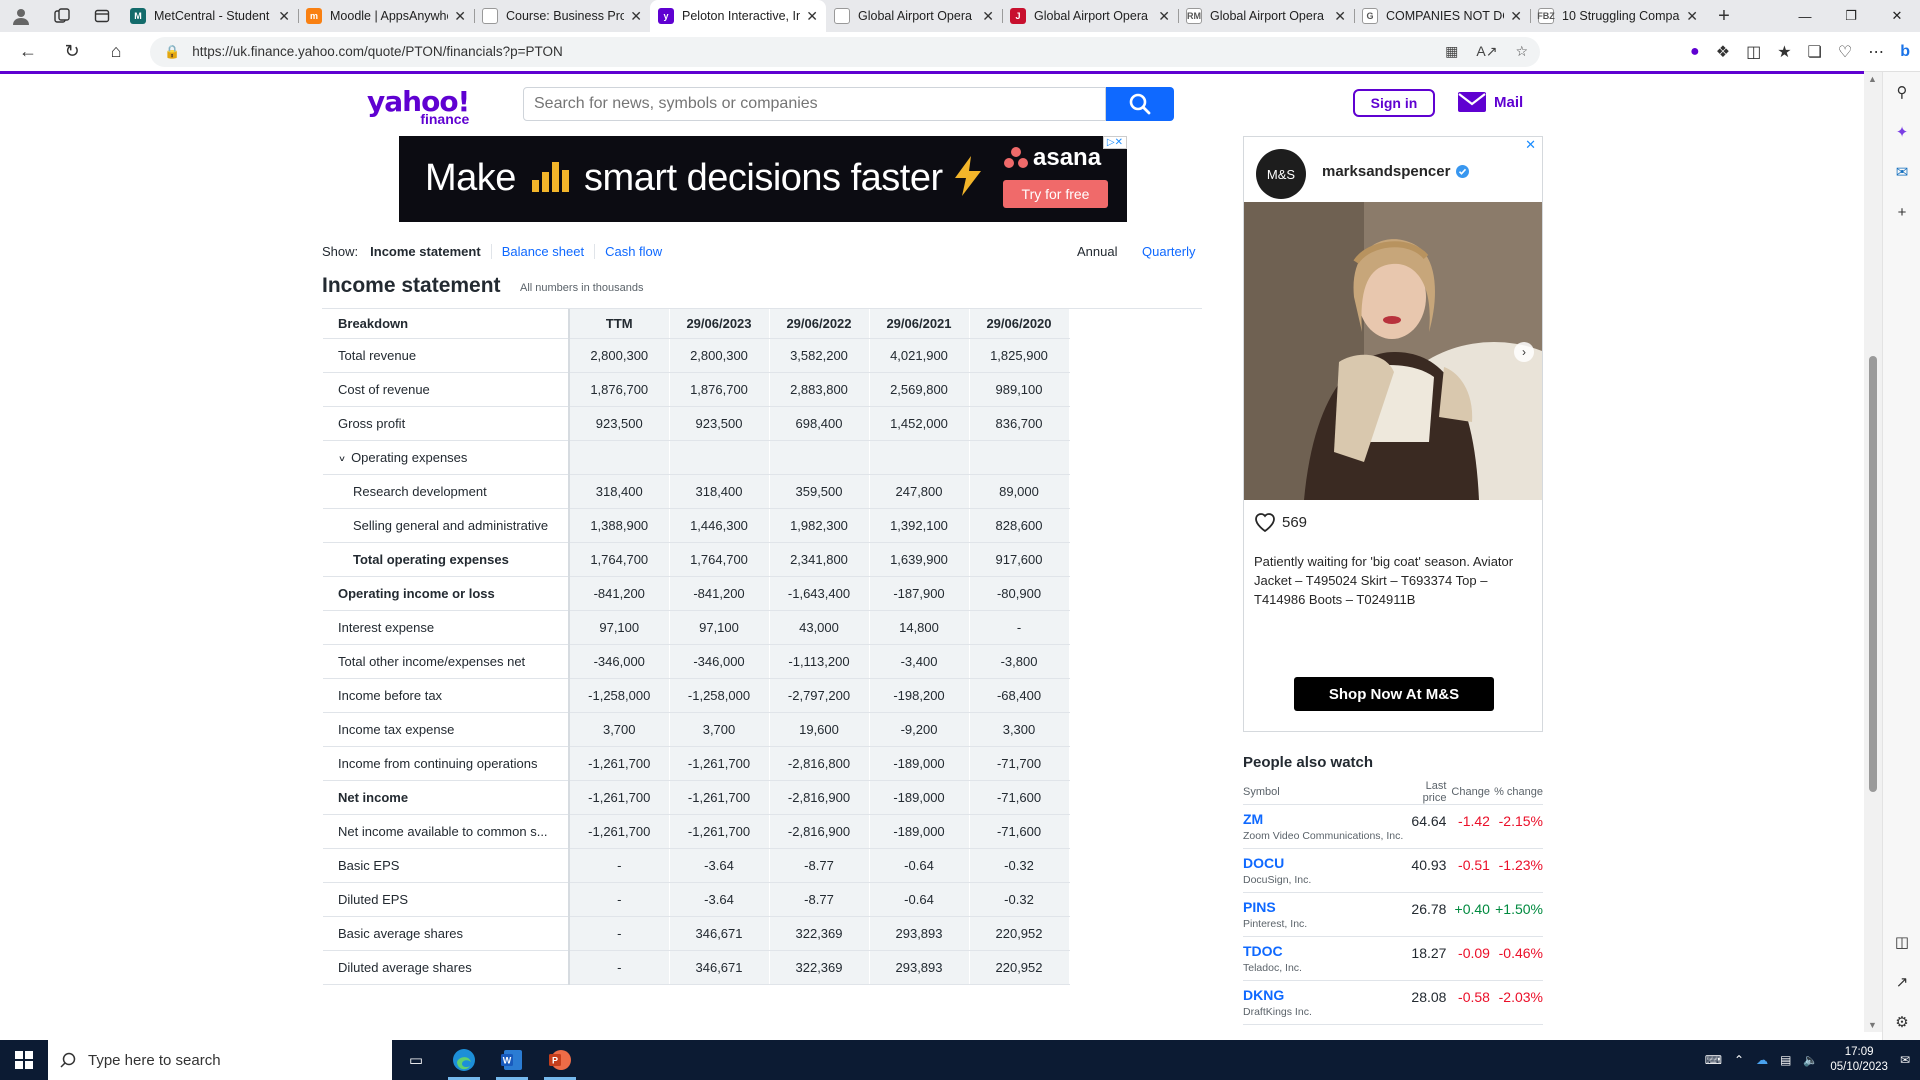 The height and width of the screenshot is (1080, 1920). What do you see at coordinates (719, 729) in the screenshot?
I see `table-cell: 3,700` at bounding box center [719, 729].